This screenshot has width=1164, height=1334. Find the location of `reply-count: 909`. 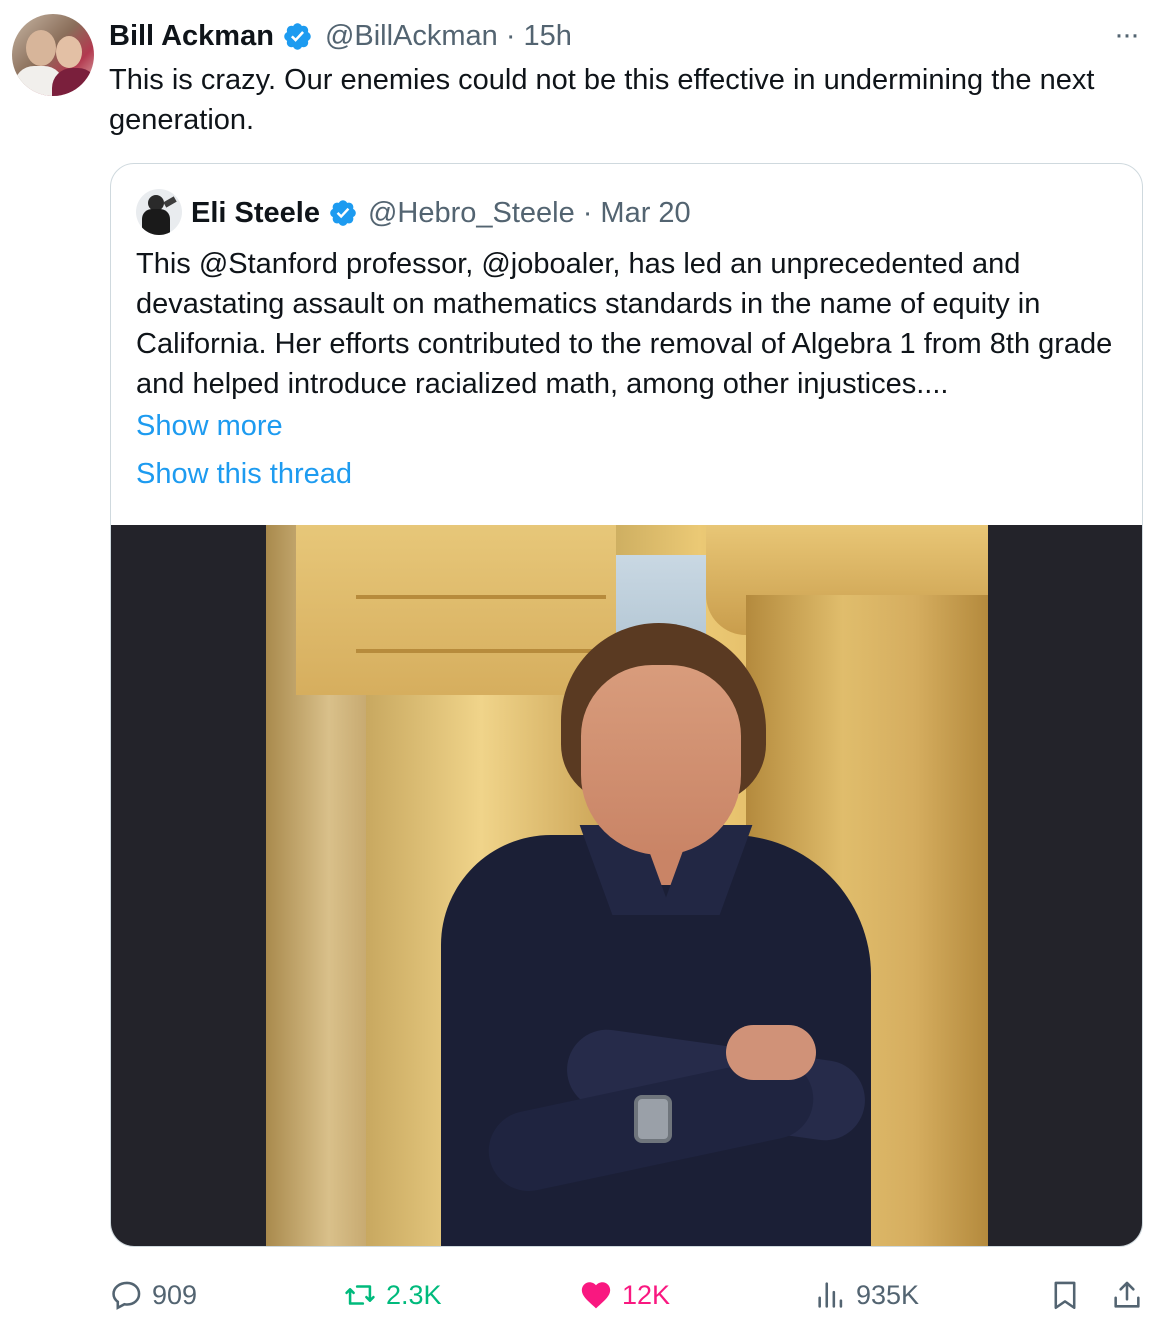

reply-count: 909 is located at coordinates (175, 1294).